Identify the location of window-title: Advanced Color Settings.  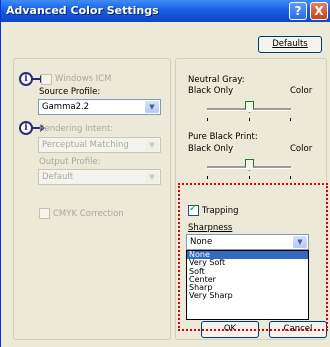
(82, 10).